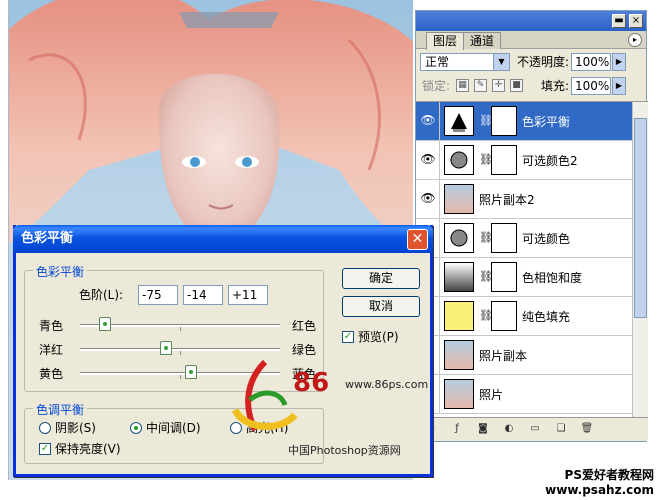 Image resolution: width=660 pixels, height=500 pixels. I want to click on preserve-luminosity-label: 保持亮度(V), so click(88, 449).